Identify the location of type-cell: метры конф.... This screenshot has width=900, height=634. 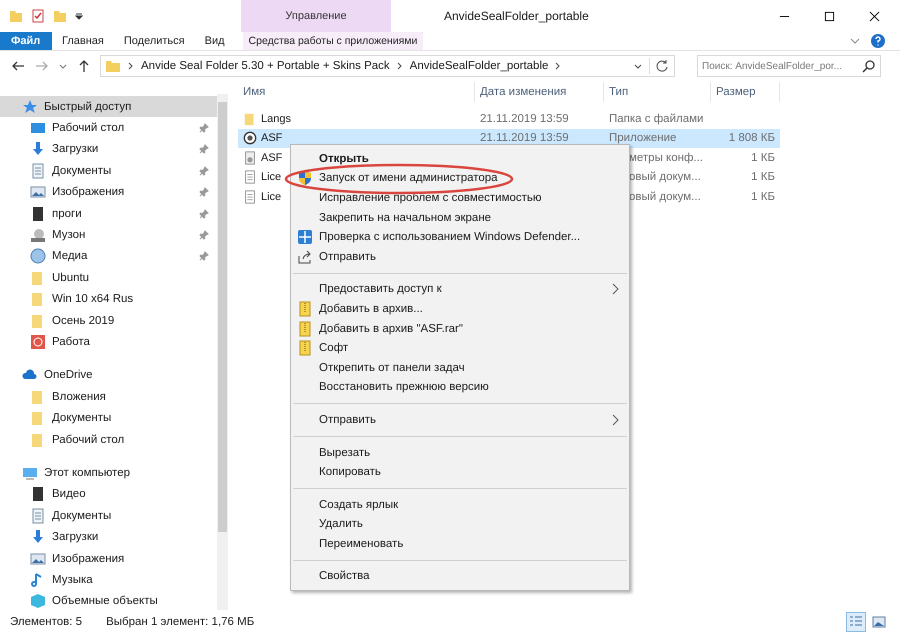
(666, 158).